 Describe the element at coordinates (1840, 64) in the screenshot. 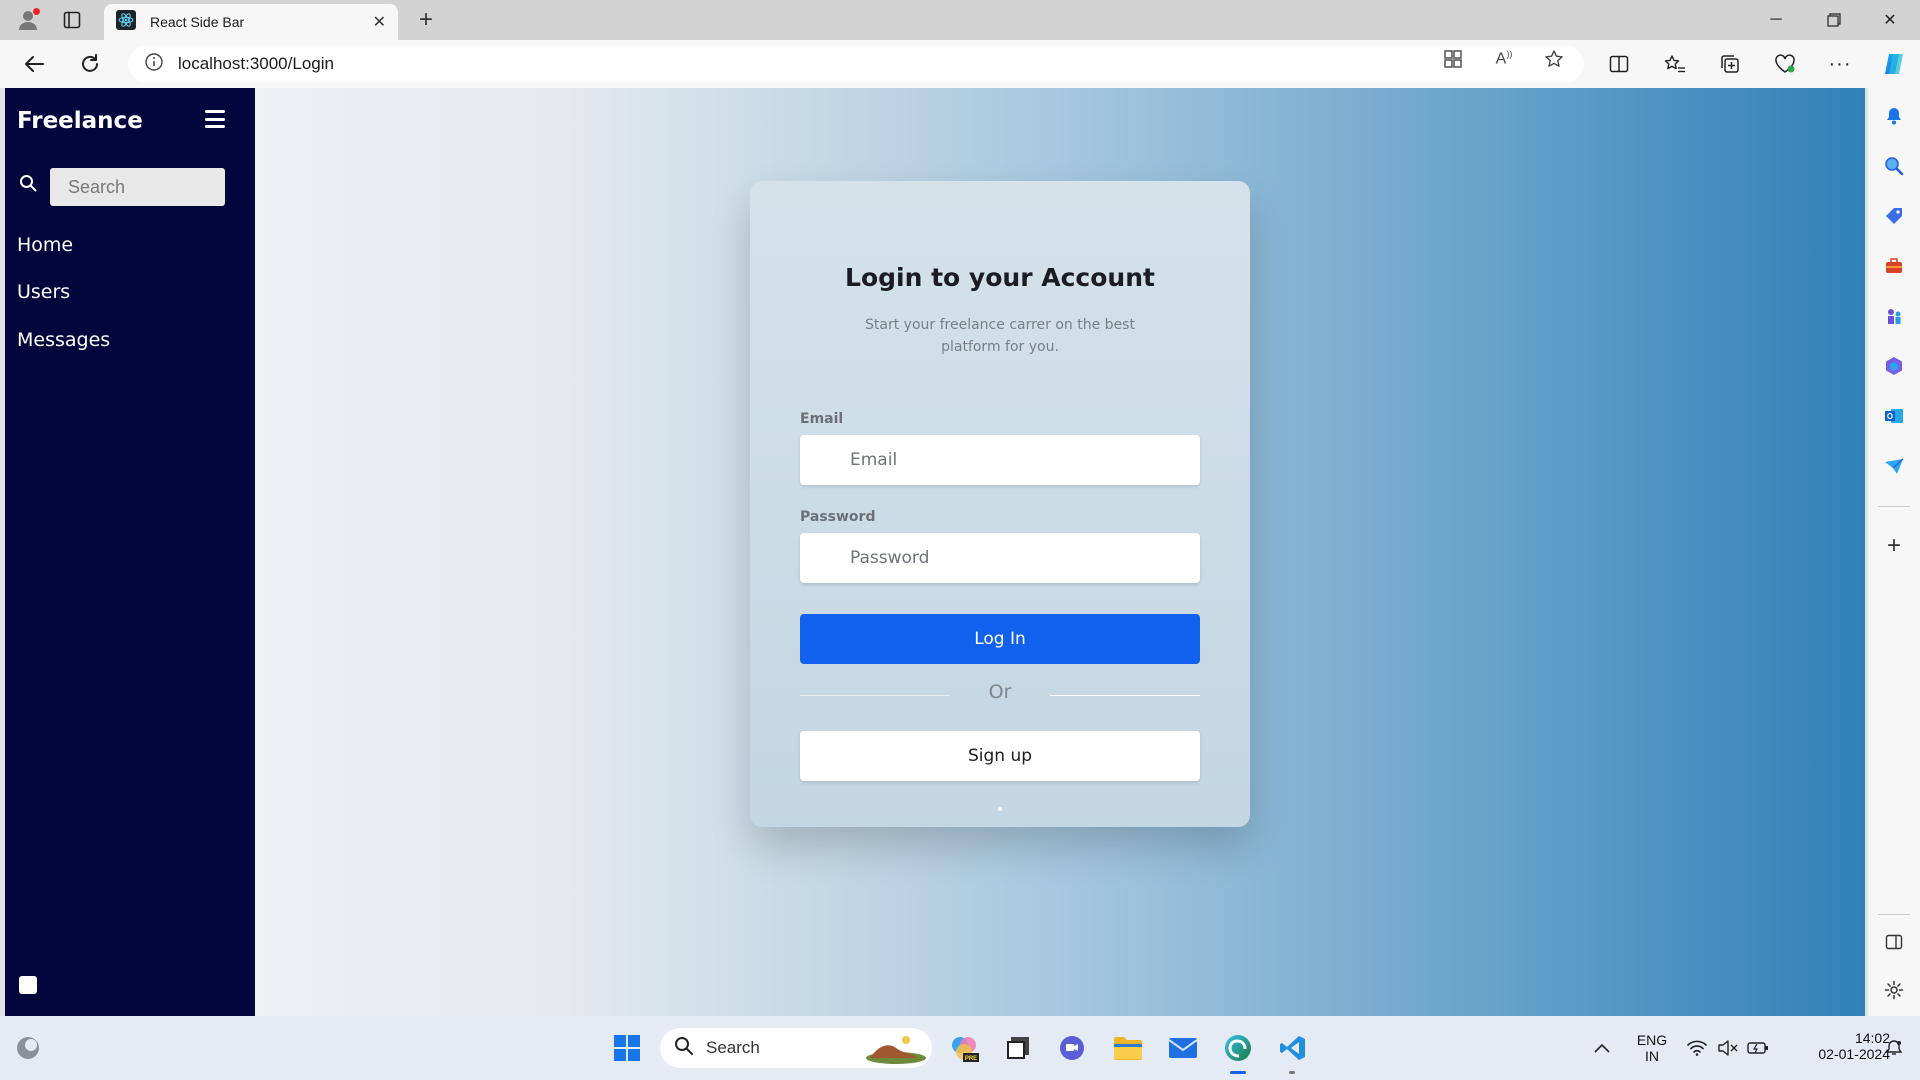

I see `more-options-icon: ···` at that location.